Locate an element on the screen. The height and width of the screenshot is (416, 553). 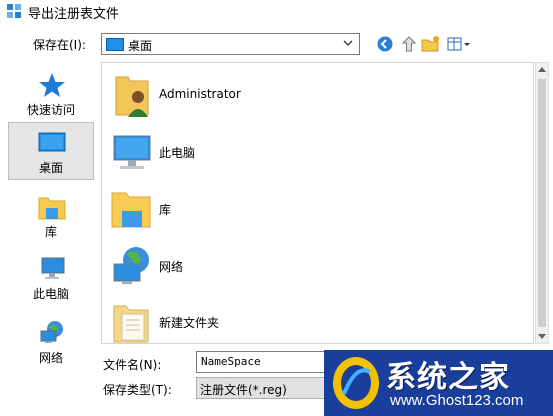
watermark-url: www.Ghost123.com is located at coordinates (457, 400).